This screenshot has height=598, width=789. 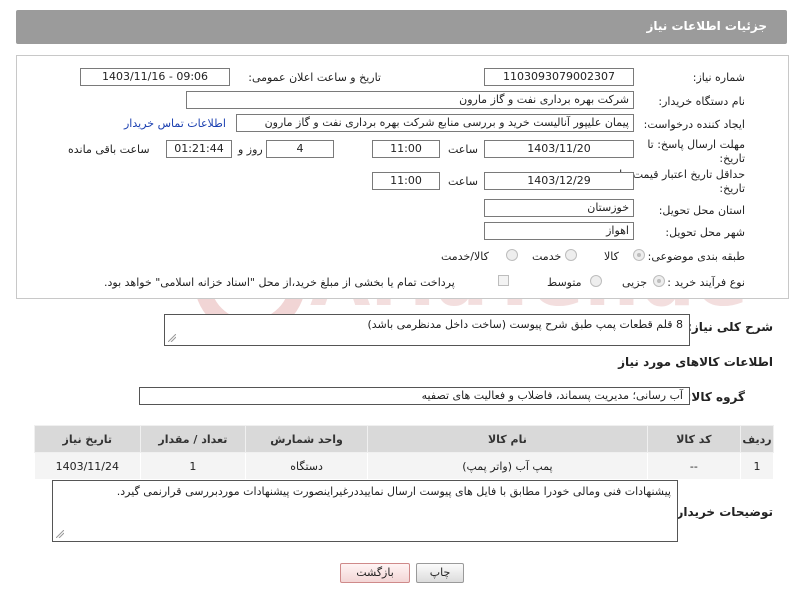 I want to click on cell-need-date: 1403/11/24, so click(x=87, y=466).